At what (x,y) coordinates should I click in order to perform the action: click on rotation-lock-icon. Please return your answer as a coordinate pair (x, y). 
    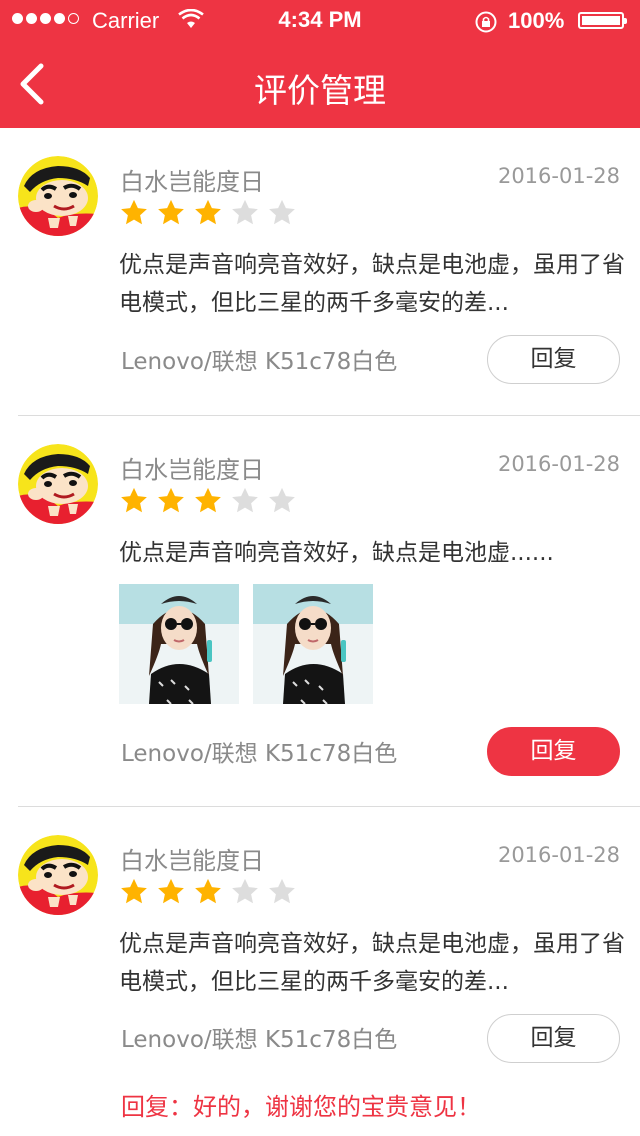
    Looking at the image, I should click on (486, 24).